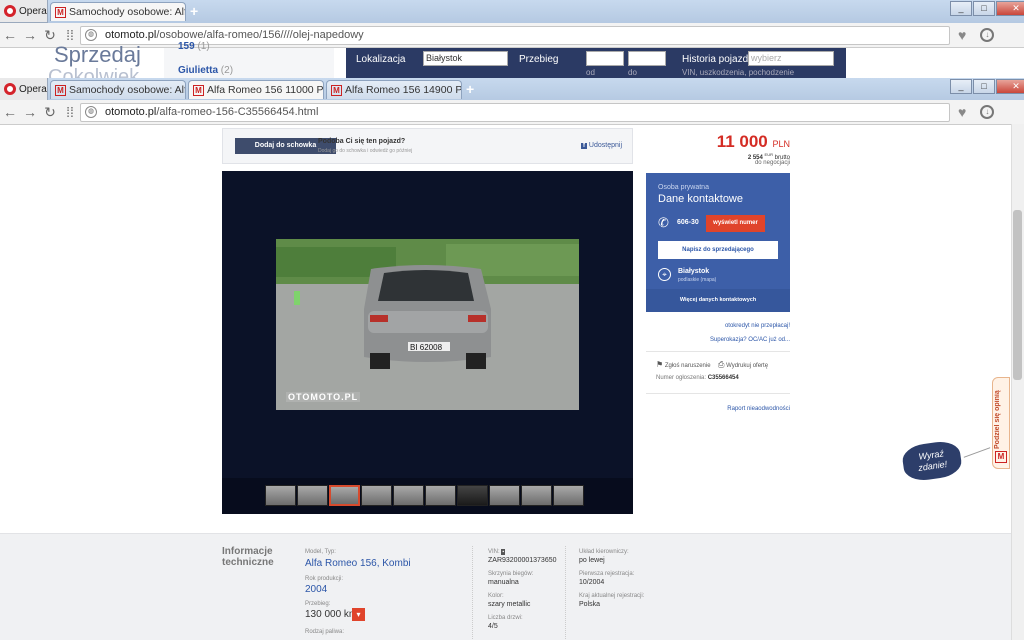 This screenshot has height=640, width=1024. What do you see at coordinates (718, 250) in the screenshot?
I see `write-to-seller-button: Napisz do sprzedającego` at bounding box center [718, 250].